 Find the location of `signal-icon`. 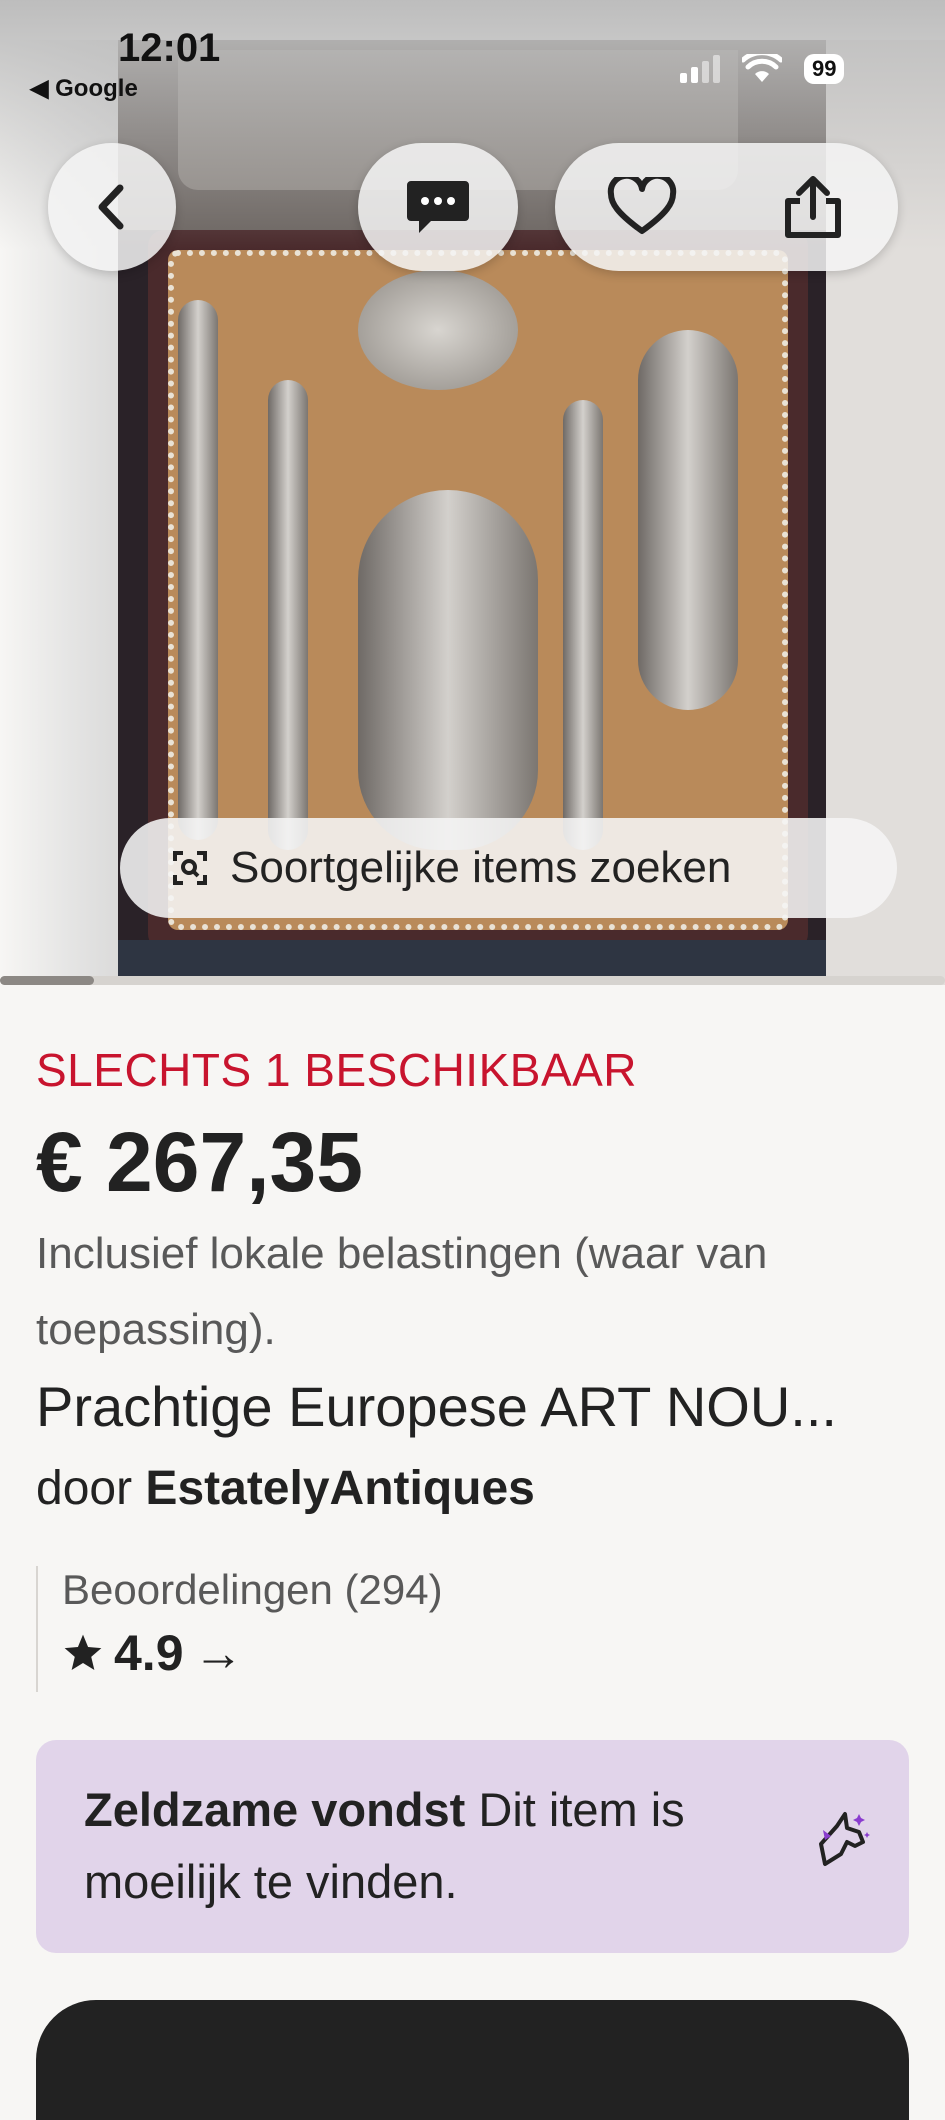

signal-icon is located at coordinates (700, 69).